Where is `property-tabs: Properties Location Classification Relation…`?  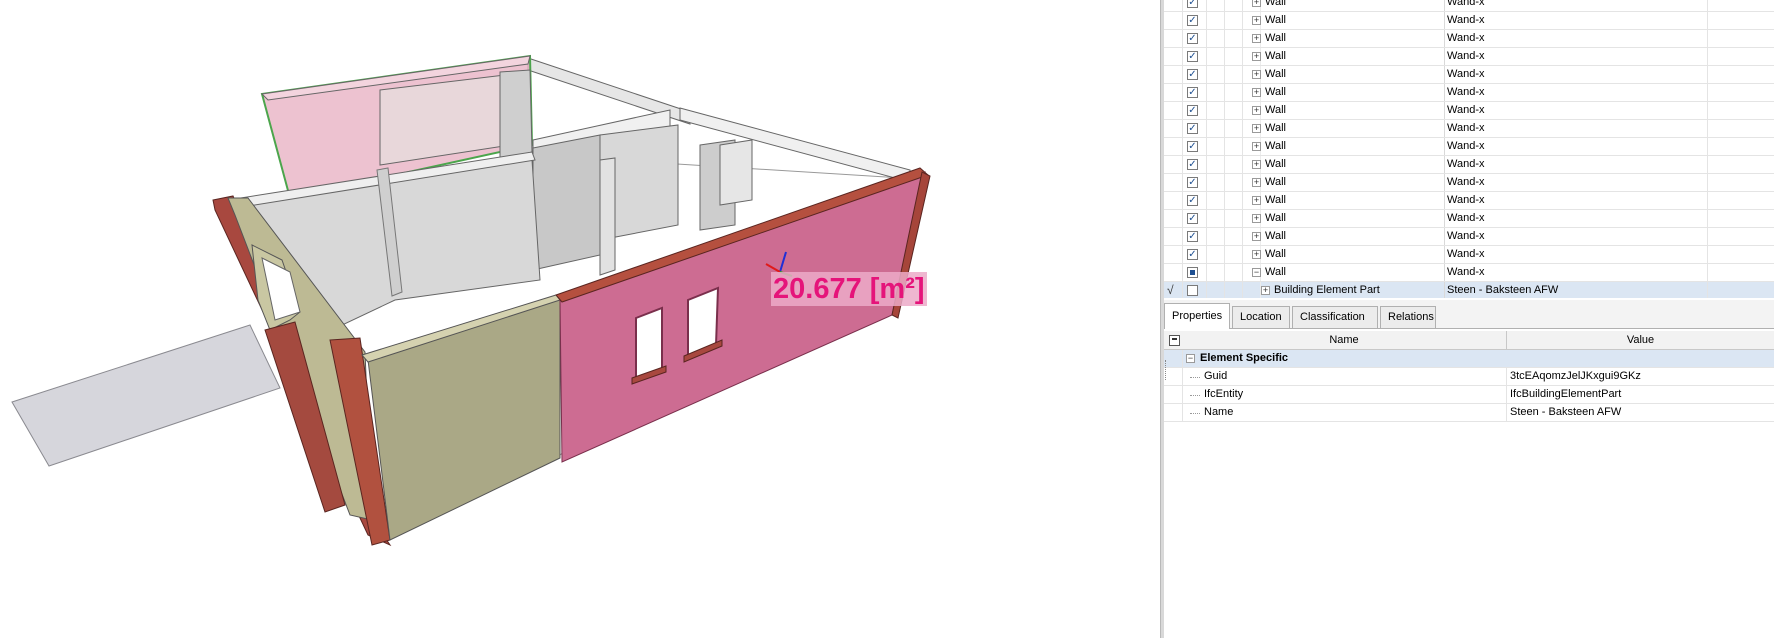
property-tabs: Properties Location Classification Relation… is located at coordinates (1469, 314).